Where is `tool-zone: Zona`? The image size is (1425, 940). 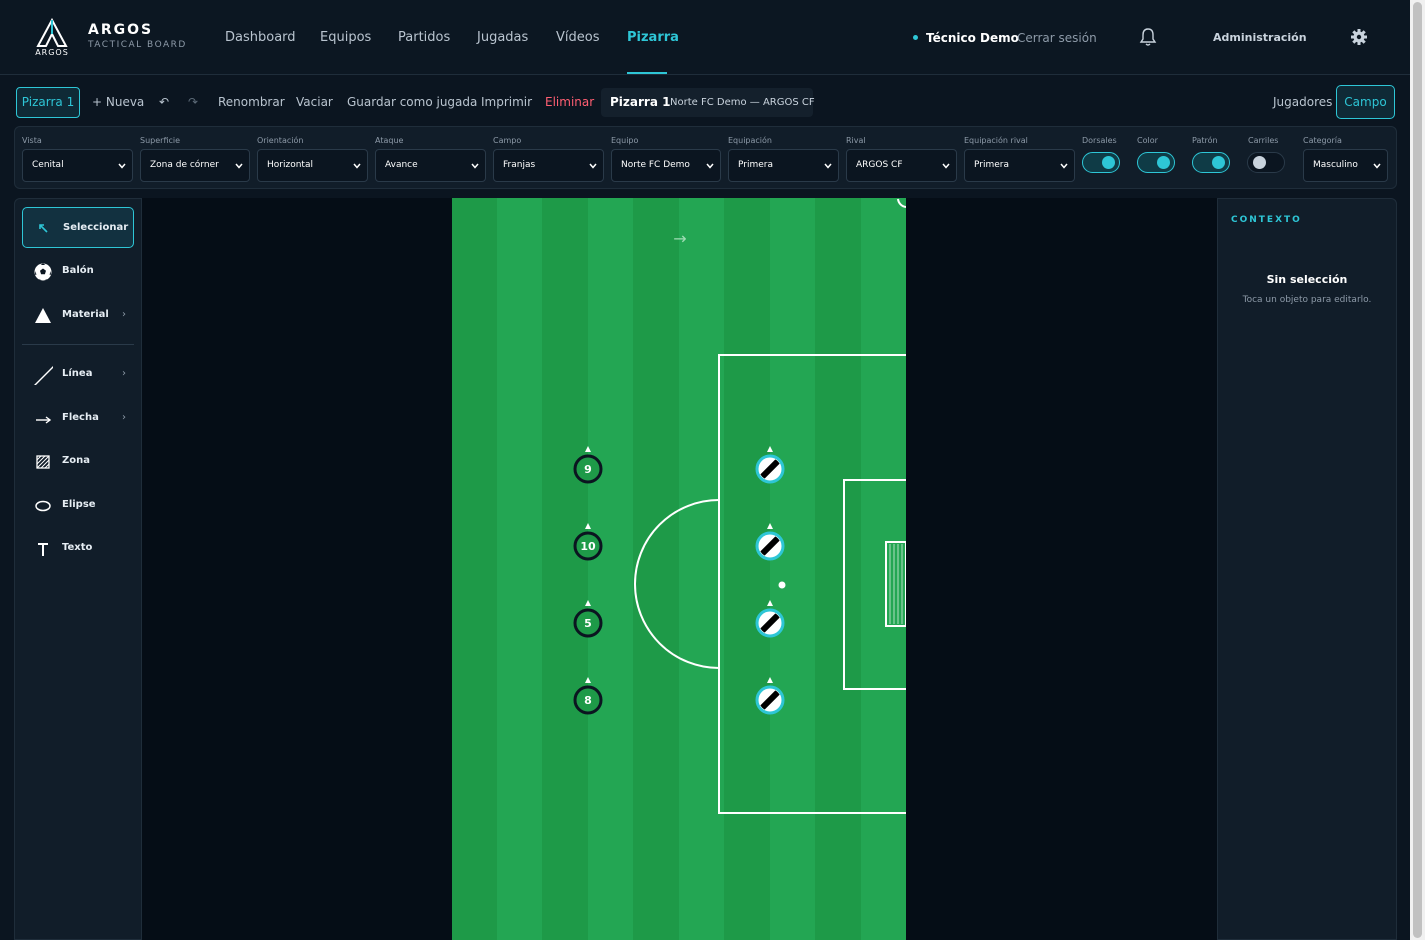
tool-zone: Zona is located at coordinates (78, 461).